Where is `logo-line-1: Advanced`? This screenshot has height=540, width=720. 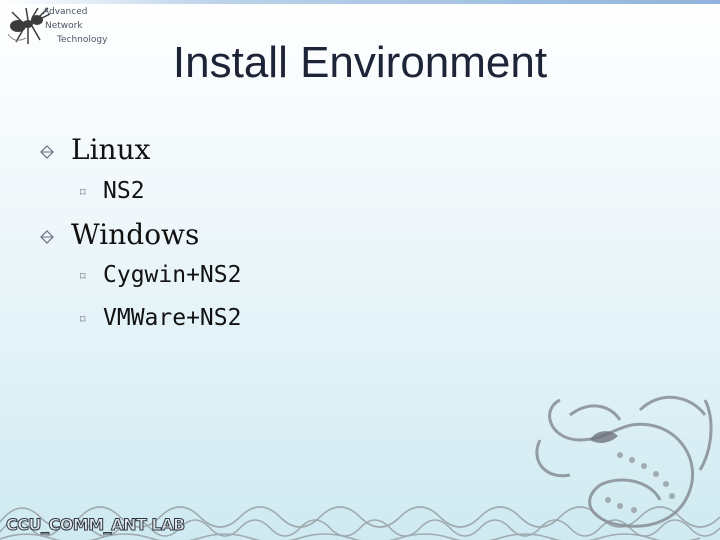 logo-line-1: Advanced is located at coordinates (65, 12).